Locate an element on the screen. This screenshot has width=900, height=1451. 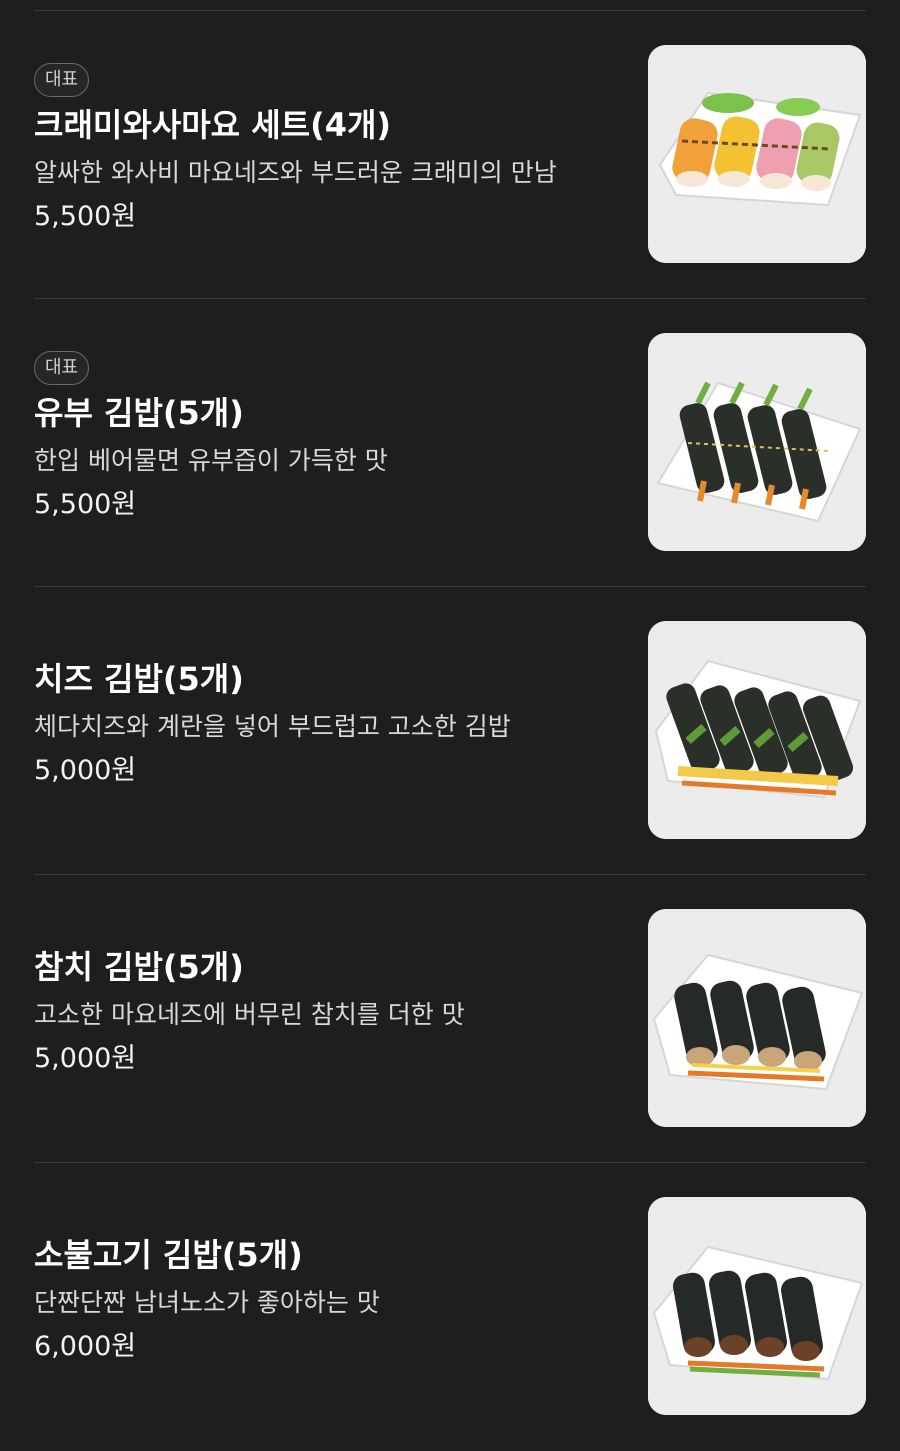
menu-item-description: 체다치즈와 계란을 넣어 부드럽고 고소한 김밥 is located at coordinates (272, 726).